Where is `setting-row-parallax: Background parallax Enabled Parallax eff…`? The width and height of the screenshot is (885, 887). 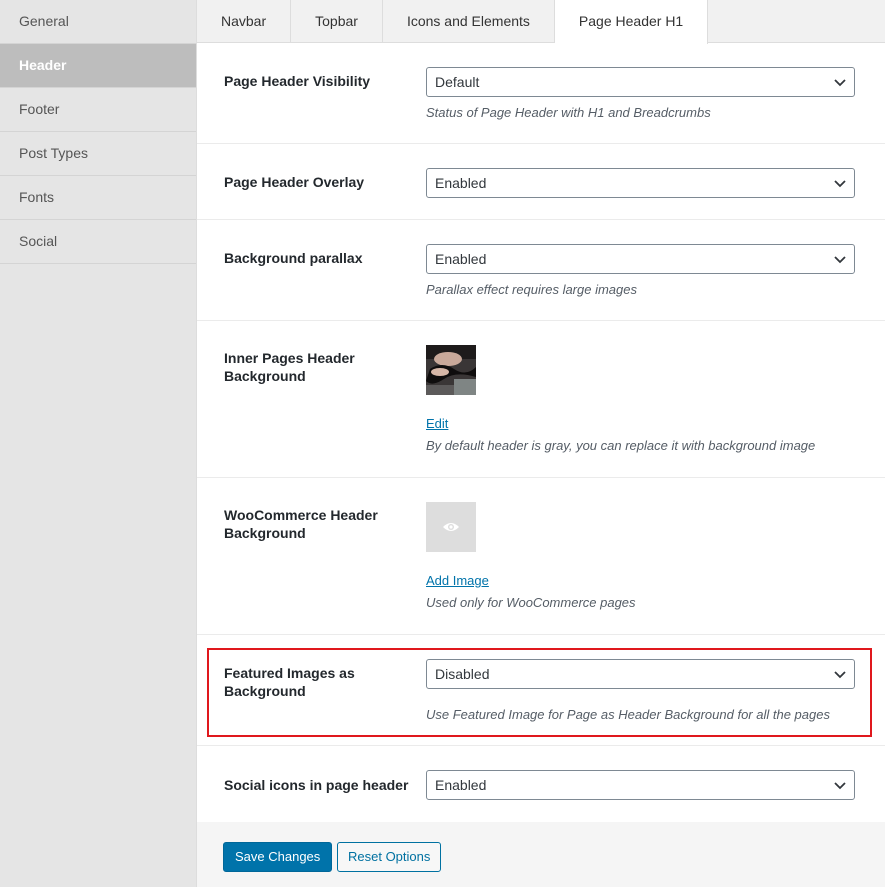
setting-row-parallax: Background parallax Enabled Parallax eff… is located at coordinates (541, 270).